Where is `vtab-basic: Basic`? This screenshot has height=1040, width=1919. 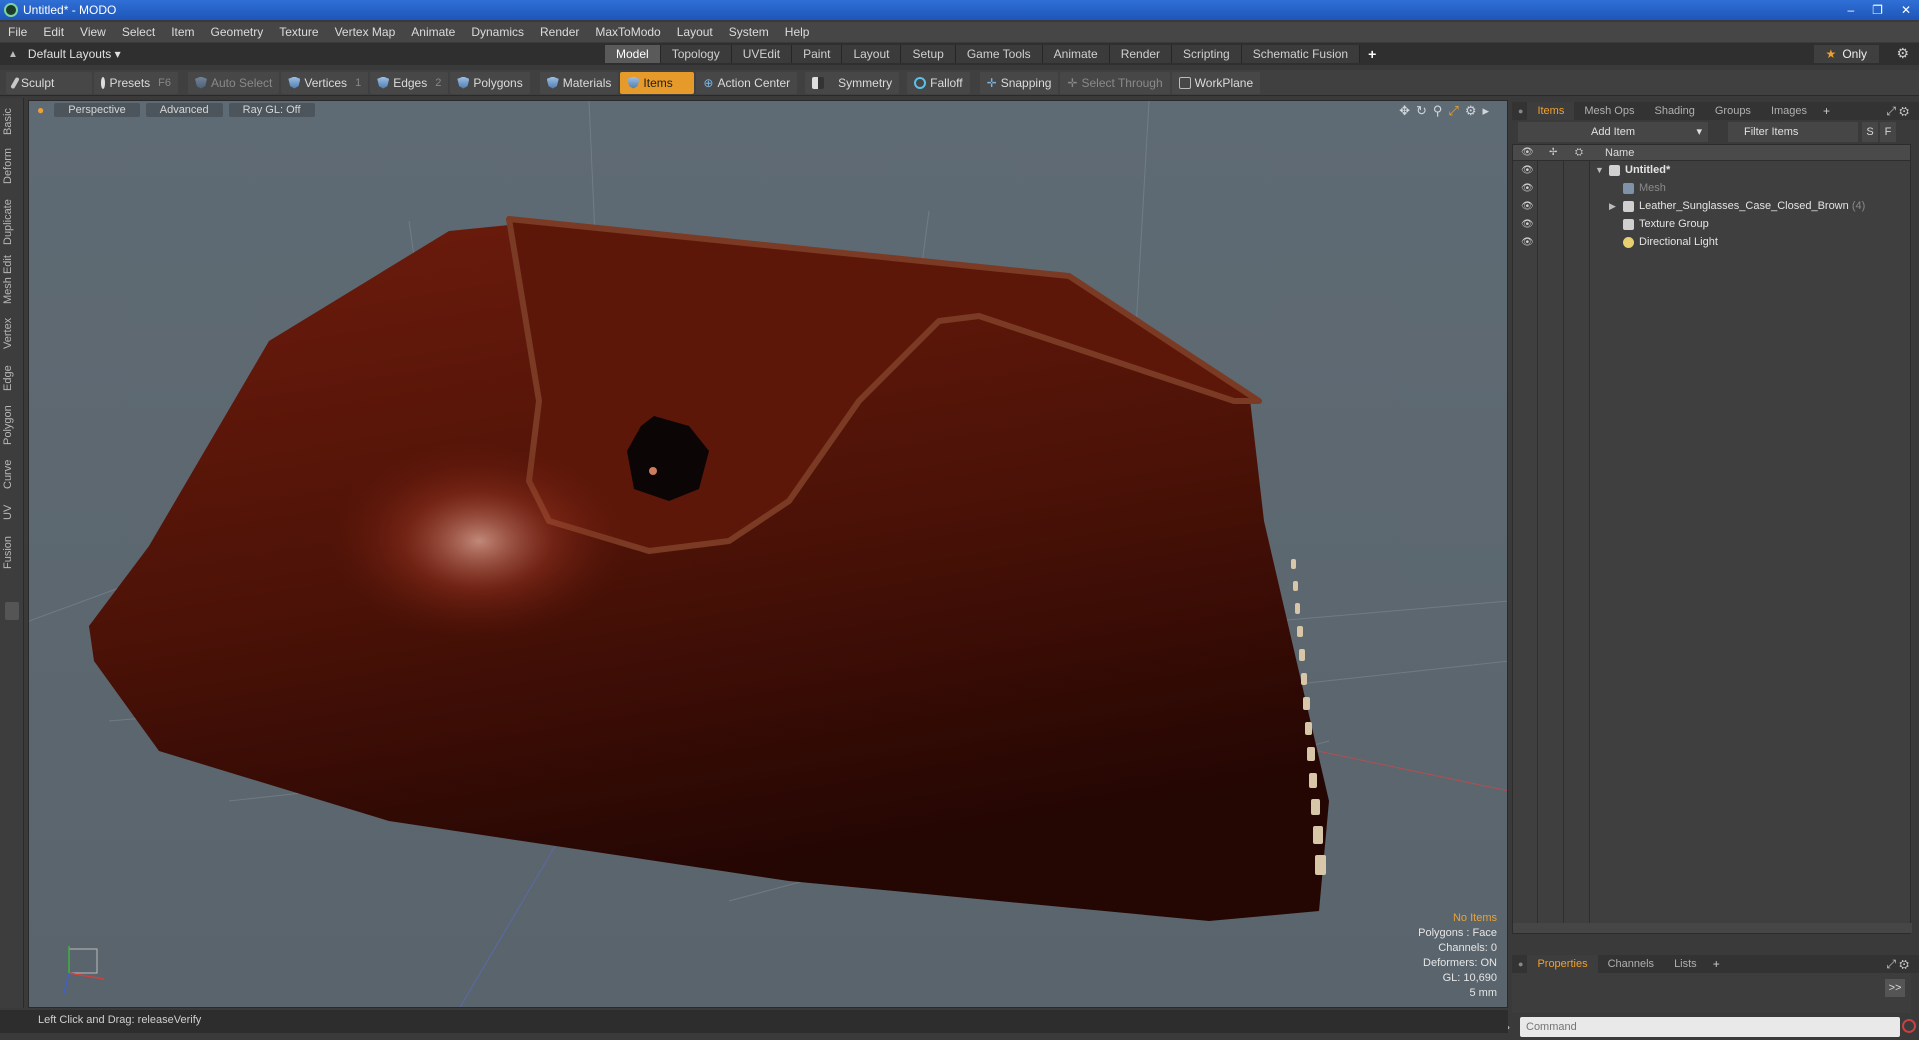 vtab-basic: Basic is located at coordinates (12, 122).